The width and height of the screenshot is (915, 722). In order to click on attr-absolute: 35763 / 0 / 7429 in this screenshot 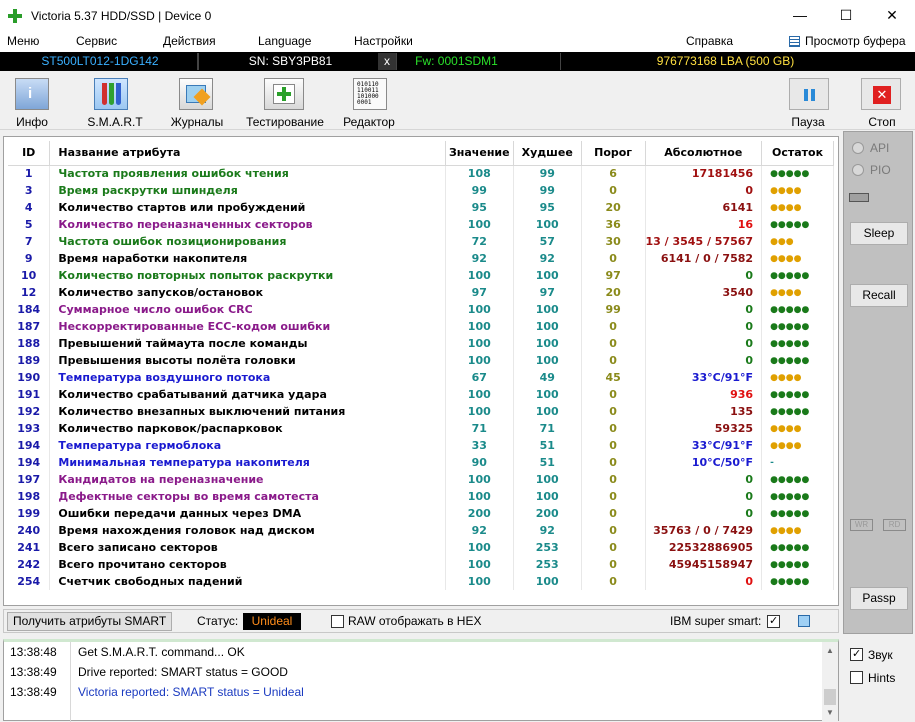, I will do `click(704, 530)`.